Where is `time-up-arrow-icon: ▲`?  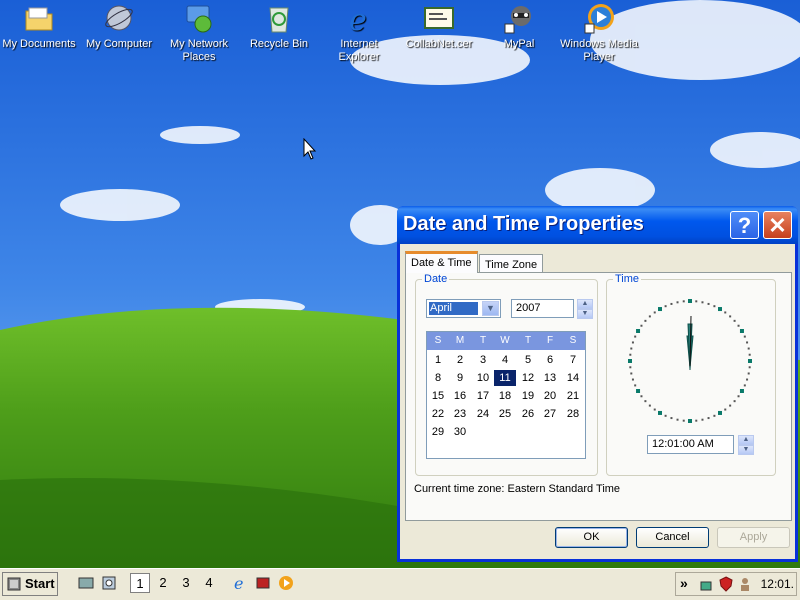 time-up-arrow-icon: ▲ is located at coordinates (746, 440).